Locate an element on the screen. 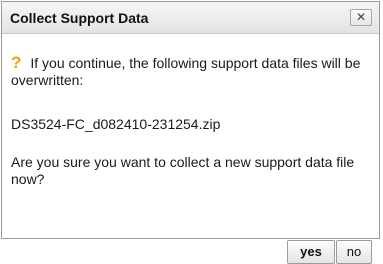  close-icon: ✕ is located at coordinates (361, 17).